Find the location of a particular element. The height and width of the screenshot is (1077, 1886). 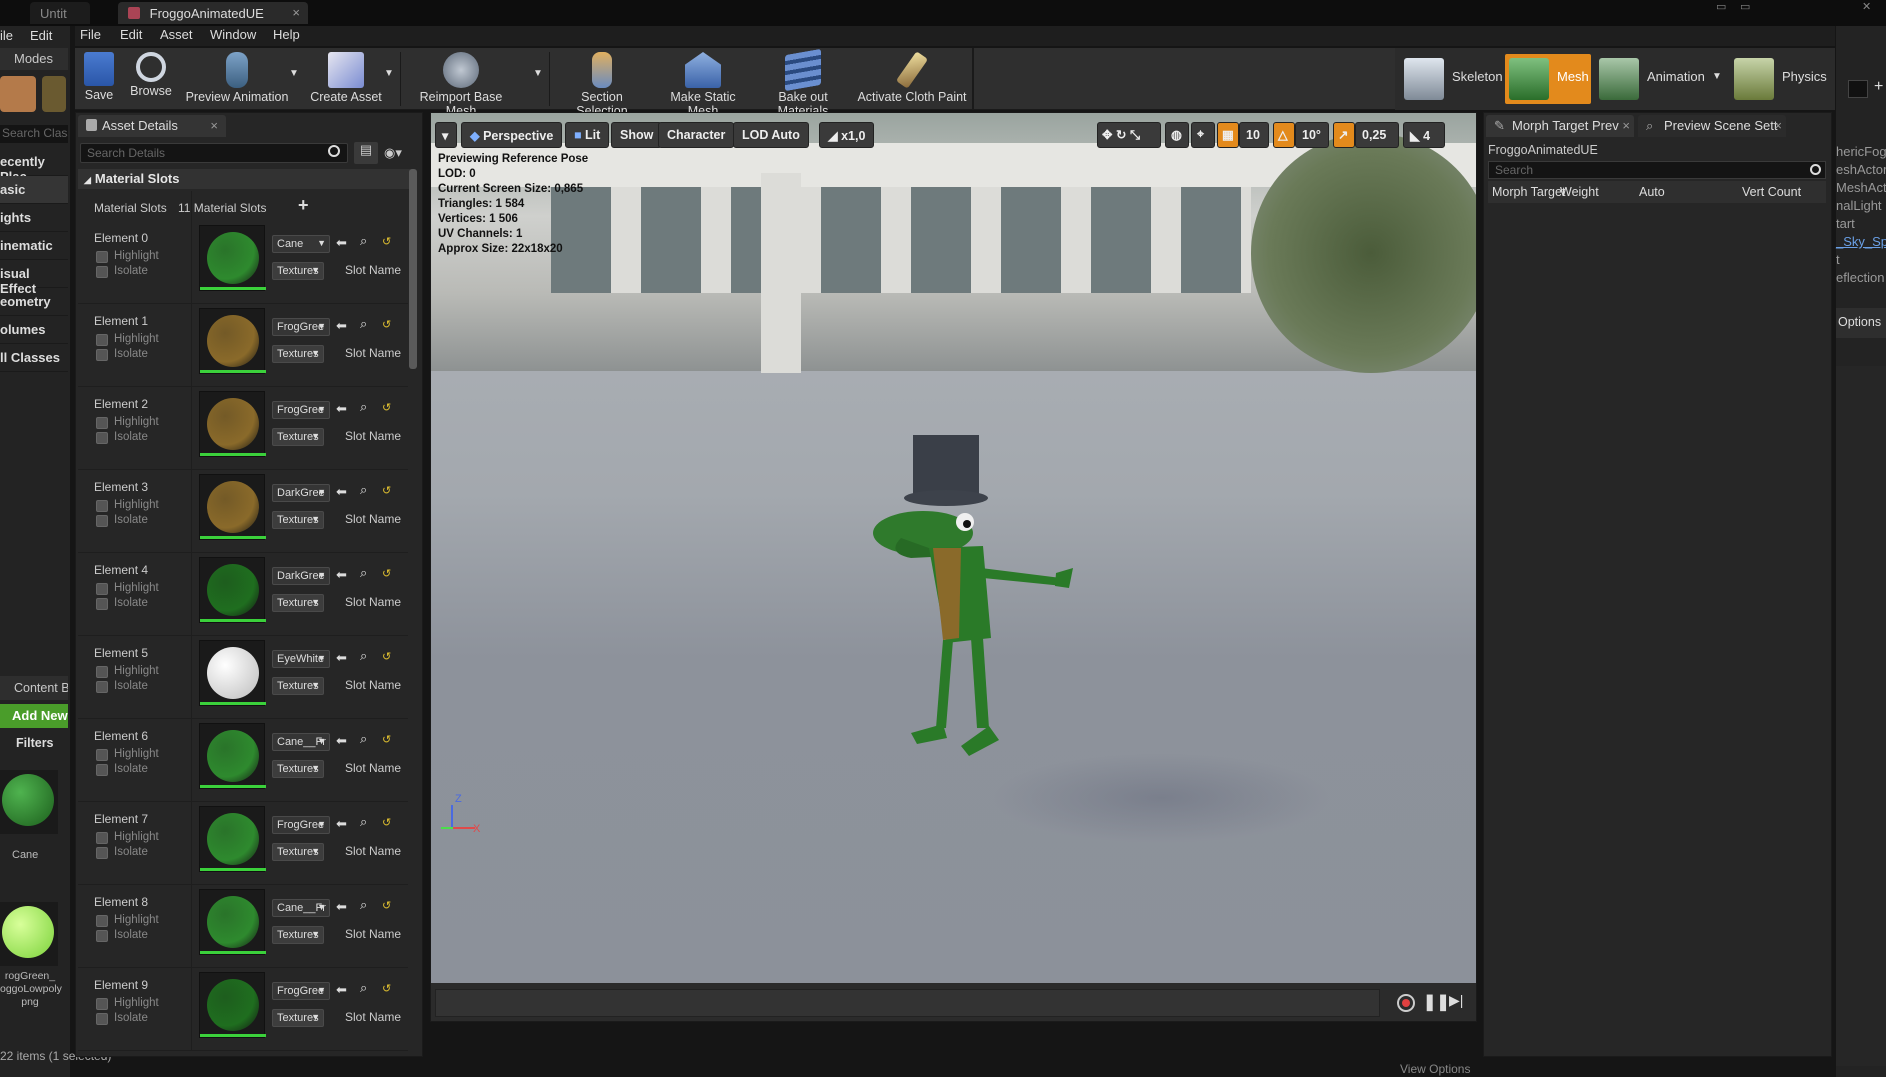

morph-target-preview-tab: ✎ Morph Target Prev × is located at coordinates (1560, 126).